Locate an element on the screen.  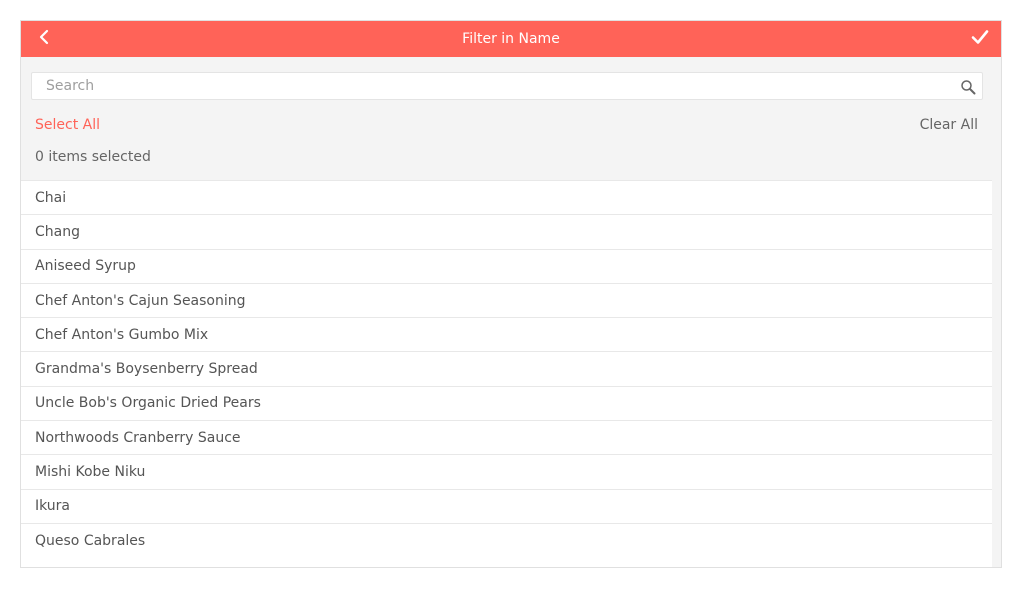
list-item: Ikura is located at coordinates (507, 505).